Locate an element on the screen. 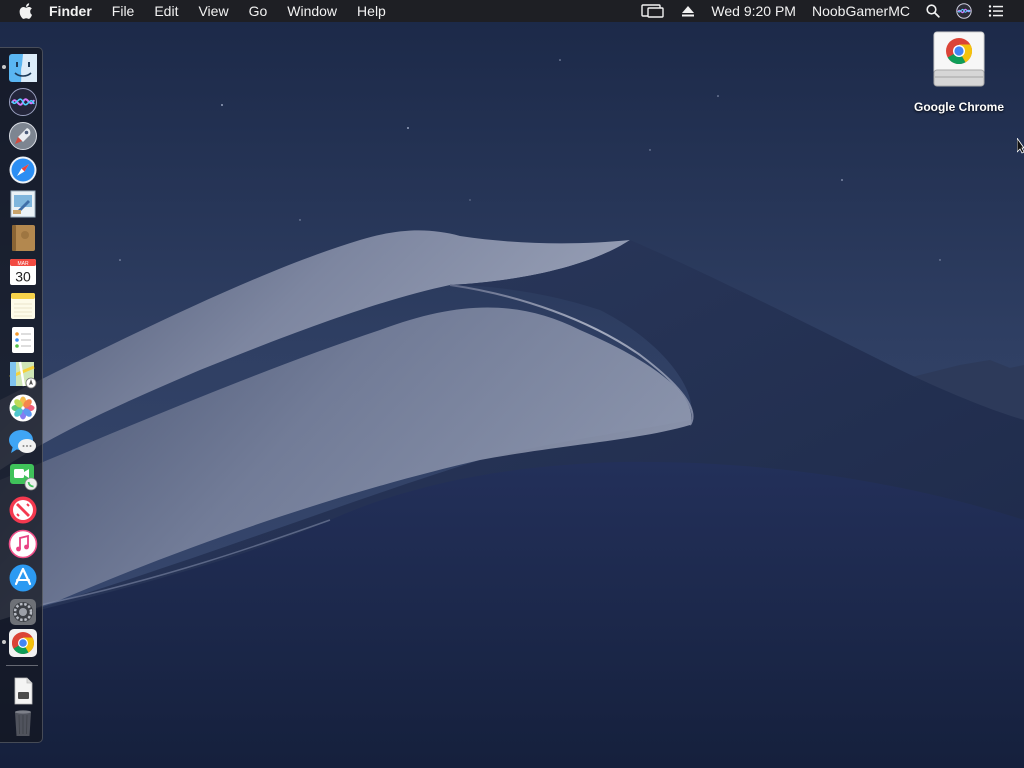 This screenshot has height=768, width=1024. trash-icon is located at coordinates (23, 723).